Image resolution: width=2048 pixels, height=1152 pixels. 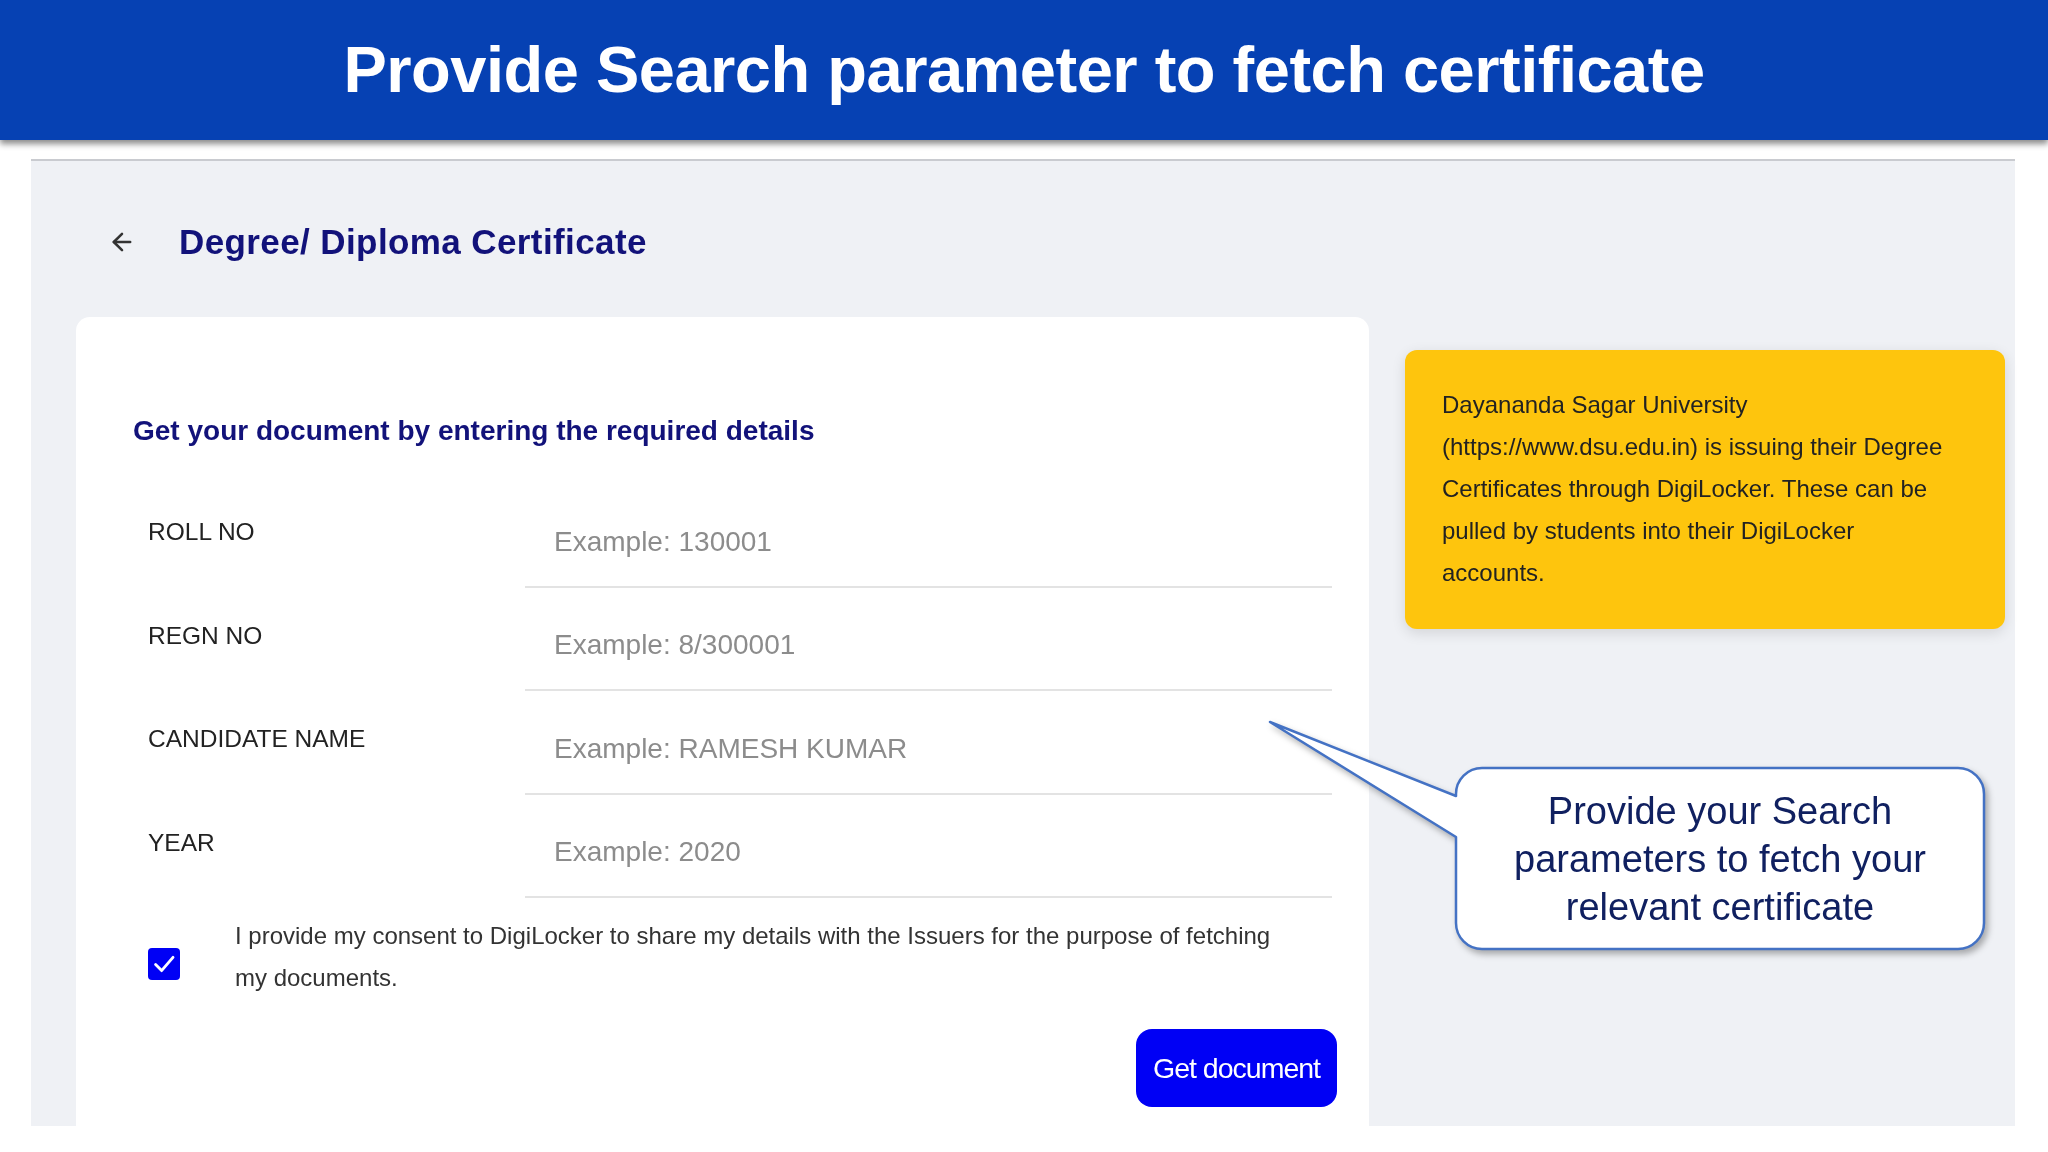 What do you see at coordinates (1024, 70) in the screenshot?
I see `banner-title: Provide Search parameter to fetch certificate` at bounding box center [1024, 70].